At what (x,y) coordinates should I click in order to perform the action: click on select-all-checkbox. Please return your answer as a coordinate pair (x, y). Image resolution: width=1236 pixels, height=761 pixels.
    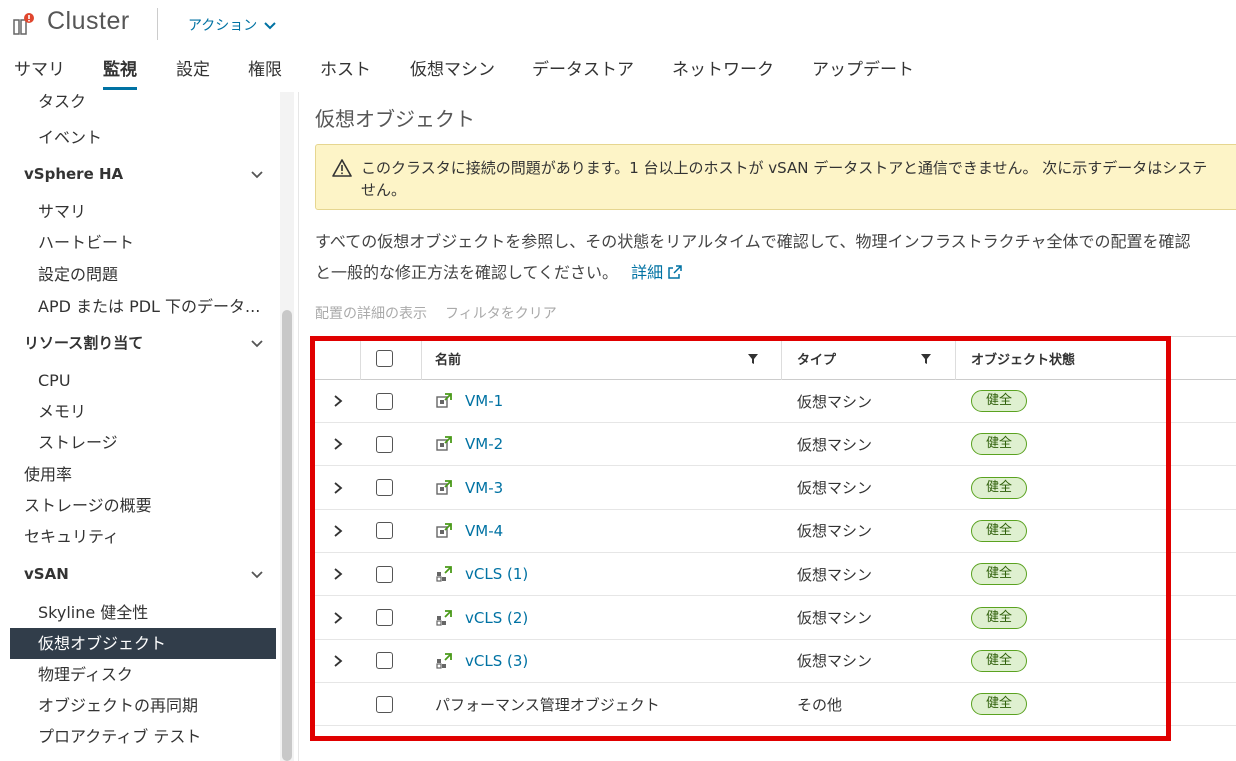
    Looking at the image, I should click on (384, 358).